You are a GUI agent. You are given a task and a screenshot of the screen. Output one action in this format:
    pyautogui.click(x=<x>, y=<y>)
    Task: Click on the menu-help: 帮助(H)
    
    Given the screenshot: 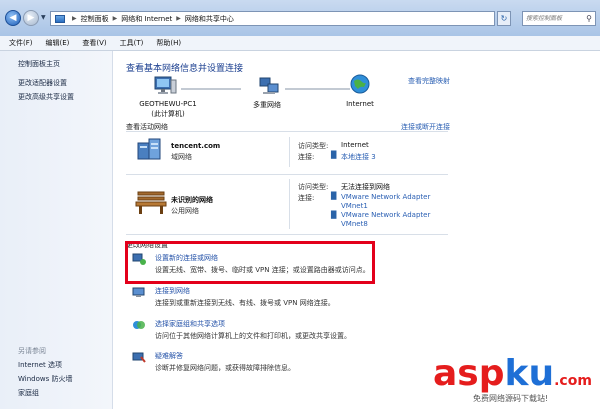 What is the action you would take?
    pyautogui.click(x=168, y=43)
    